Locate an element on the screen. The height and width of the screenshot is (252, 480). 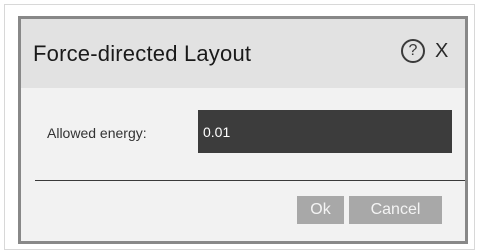
dialog-title: Force-directed Layout is located at coordinates (142, 53).